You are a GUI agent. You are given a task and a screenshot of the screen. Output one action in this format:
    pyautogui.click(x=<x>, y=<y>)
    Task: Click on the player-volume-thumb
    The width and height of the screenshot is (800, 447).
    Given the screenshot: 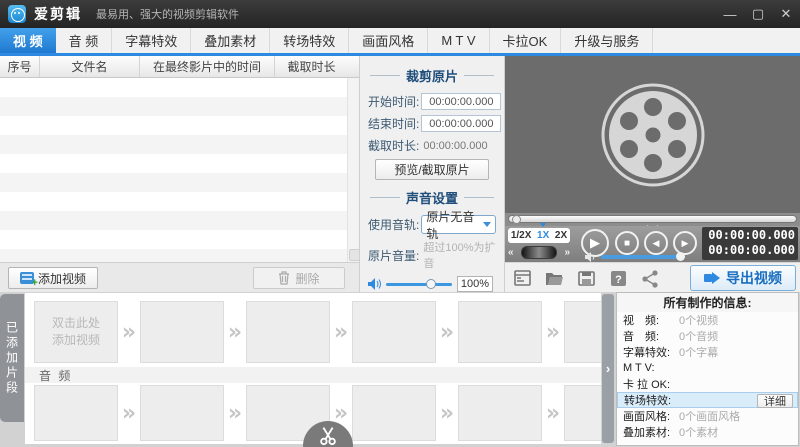 What is the action you would take?
    pyautogui.click(x=680, y=256)
    